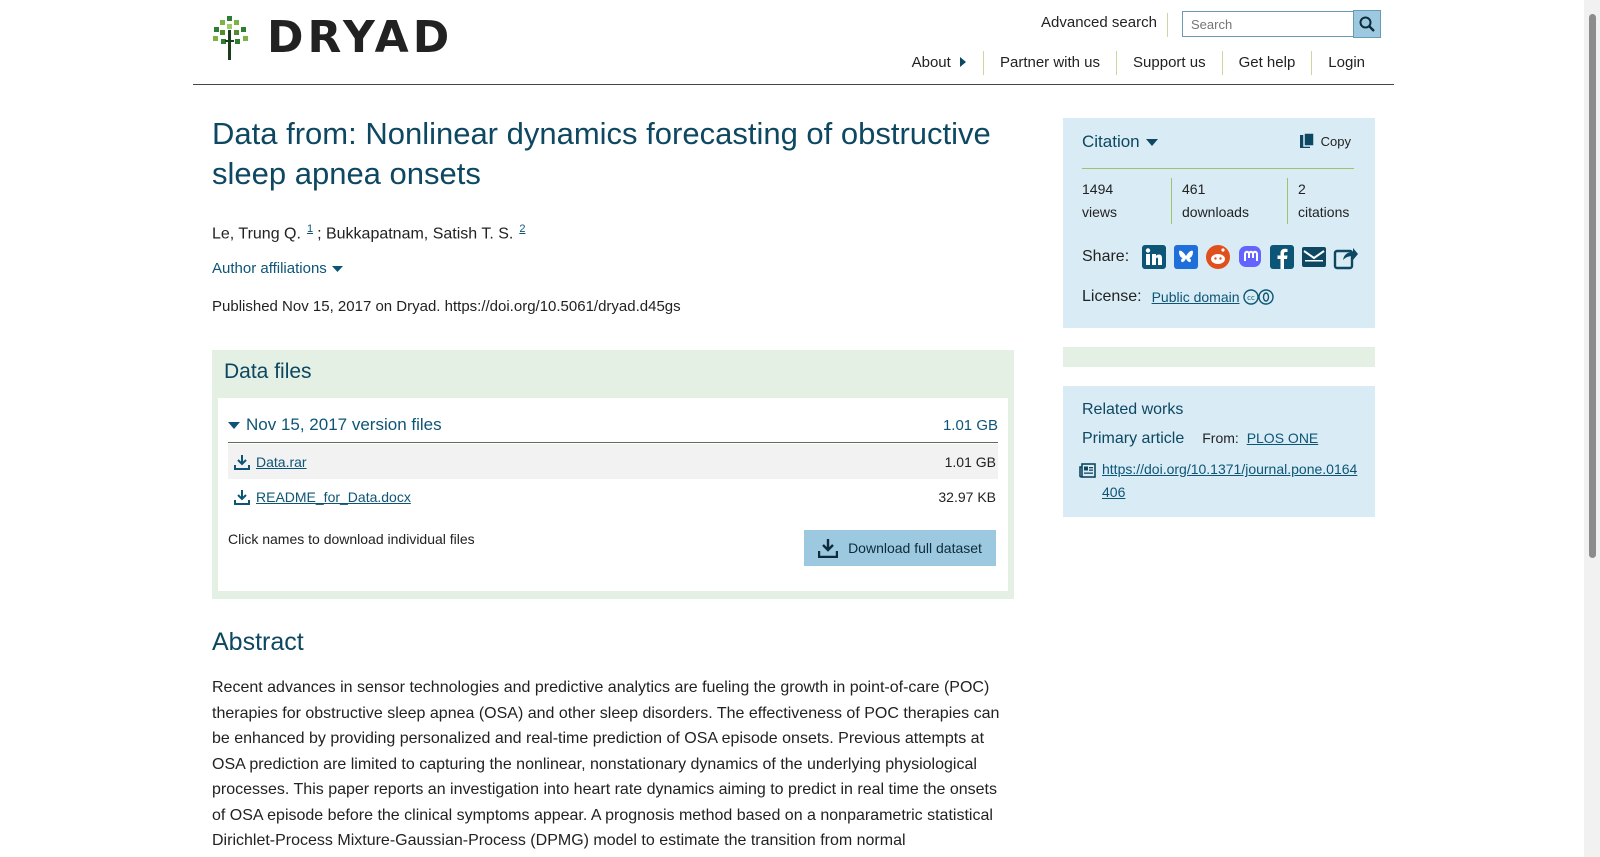 The image size is (1600, 857). Describe the element at coordinates (344, 424) in the screenshot. I see `version-label: Nov 15, 2017 version files` at that location.